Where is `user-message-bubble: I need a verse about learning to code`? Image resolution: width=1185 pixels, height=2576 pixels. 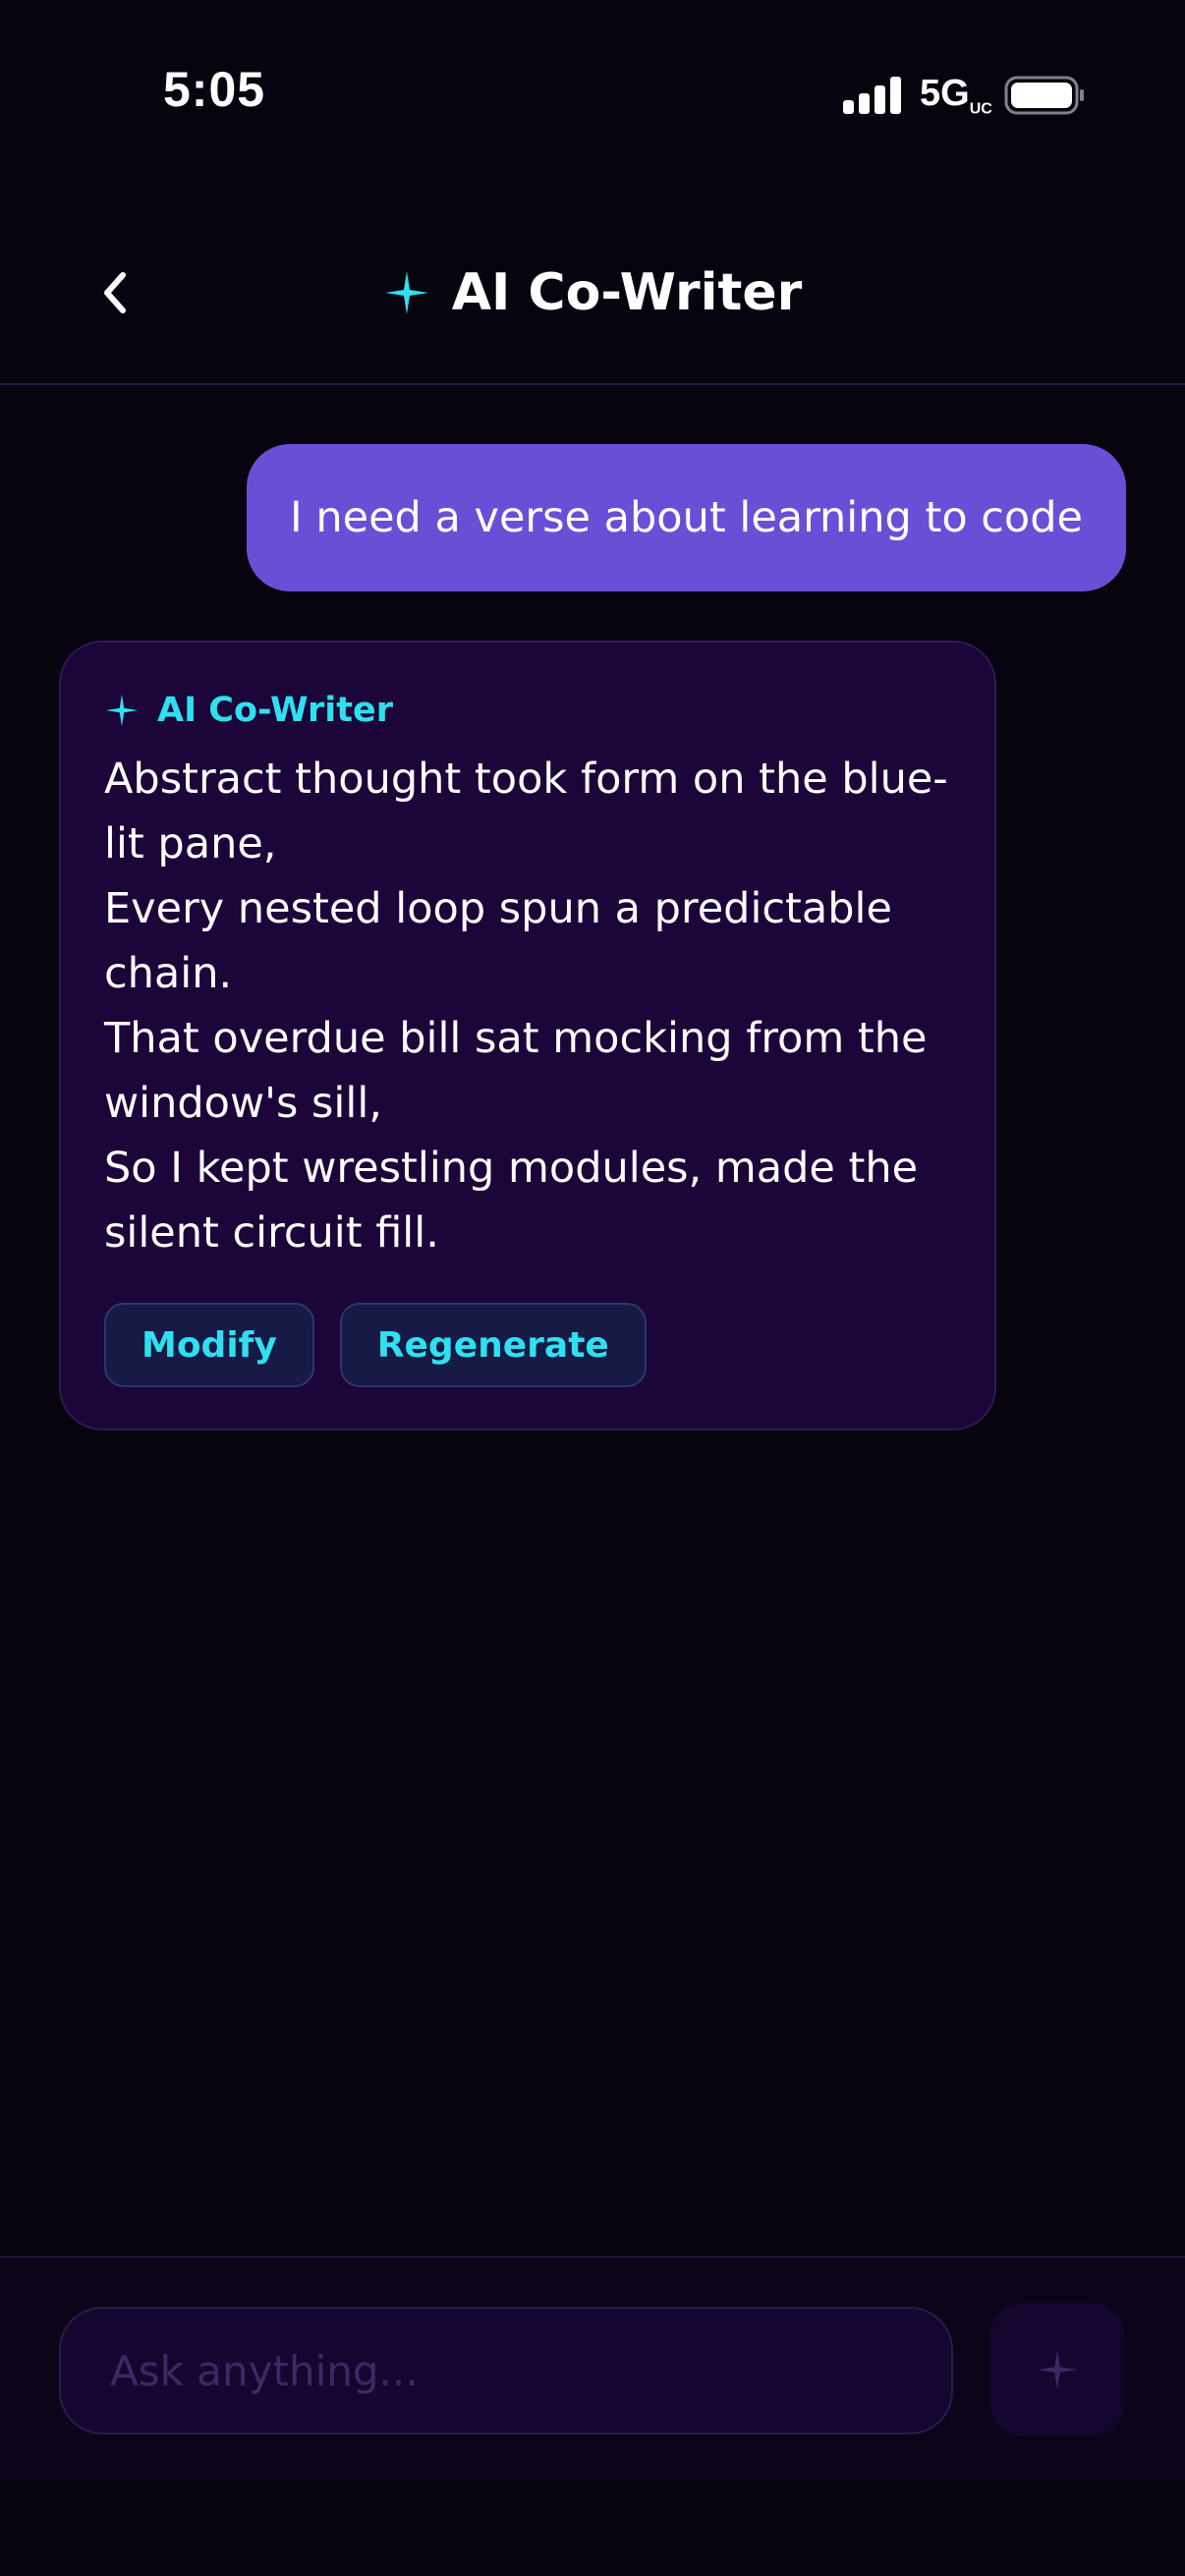 user-message-bubble: I need a verse about learning to code is located at coordinates (687, 517).